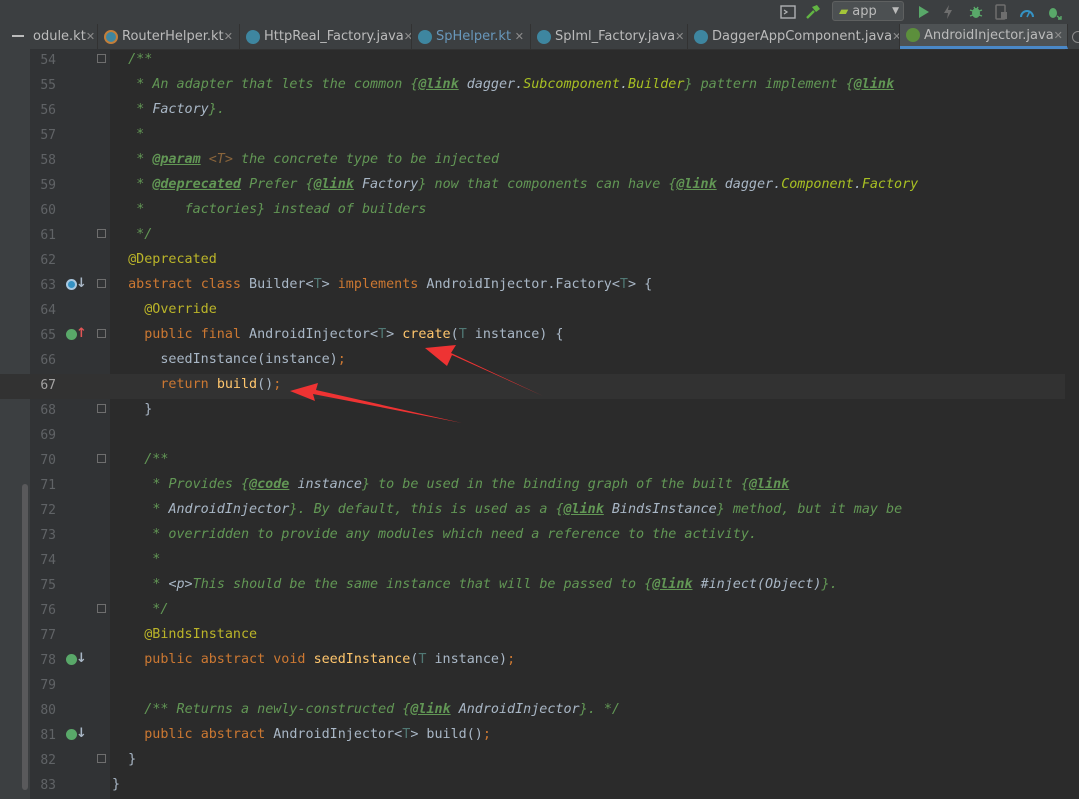 The width and height of the screenshot is (1079, 799). I want to click on tab-overflow-icon, so click(1075, 37).